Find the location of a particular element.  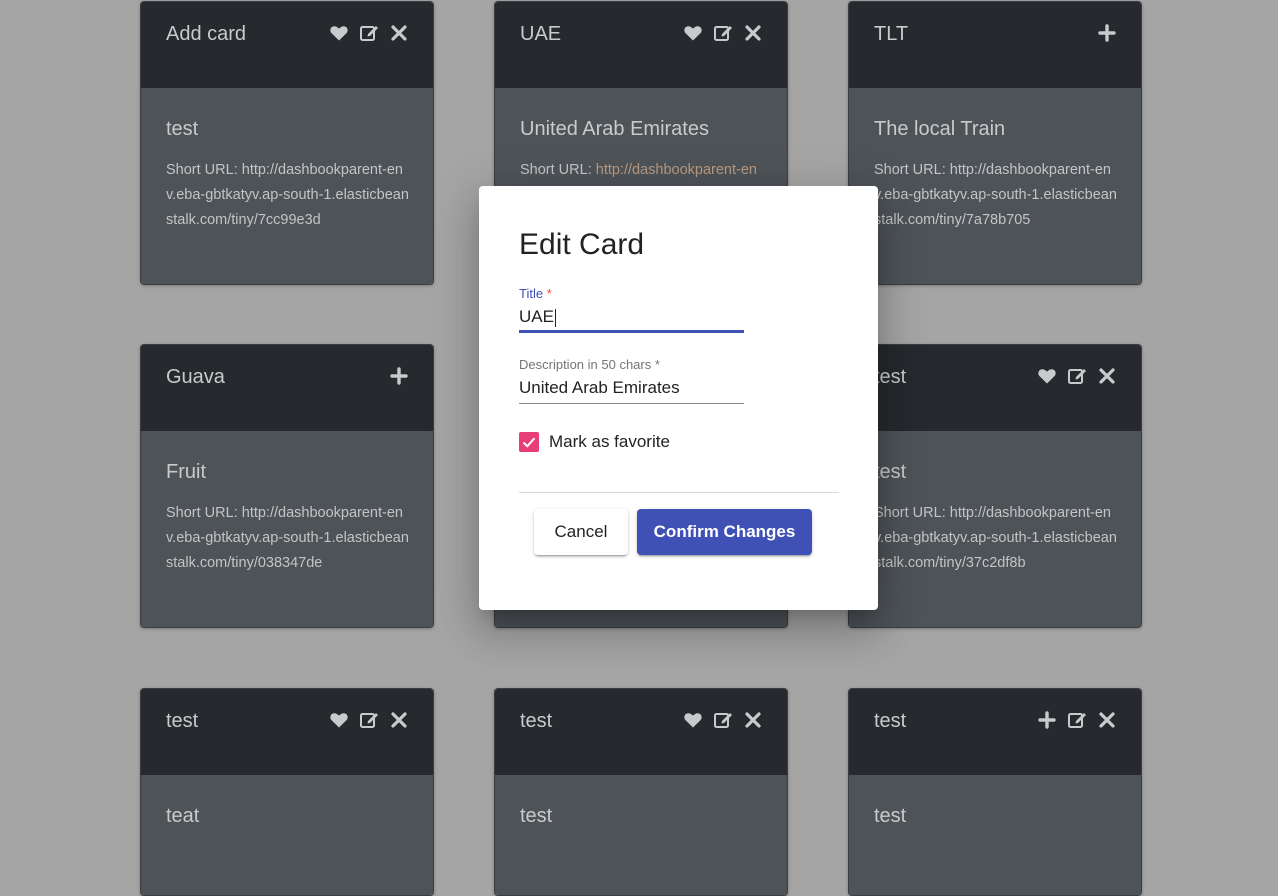

title-input-value: UAE is located at coordinates (536, 316).